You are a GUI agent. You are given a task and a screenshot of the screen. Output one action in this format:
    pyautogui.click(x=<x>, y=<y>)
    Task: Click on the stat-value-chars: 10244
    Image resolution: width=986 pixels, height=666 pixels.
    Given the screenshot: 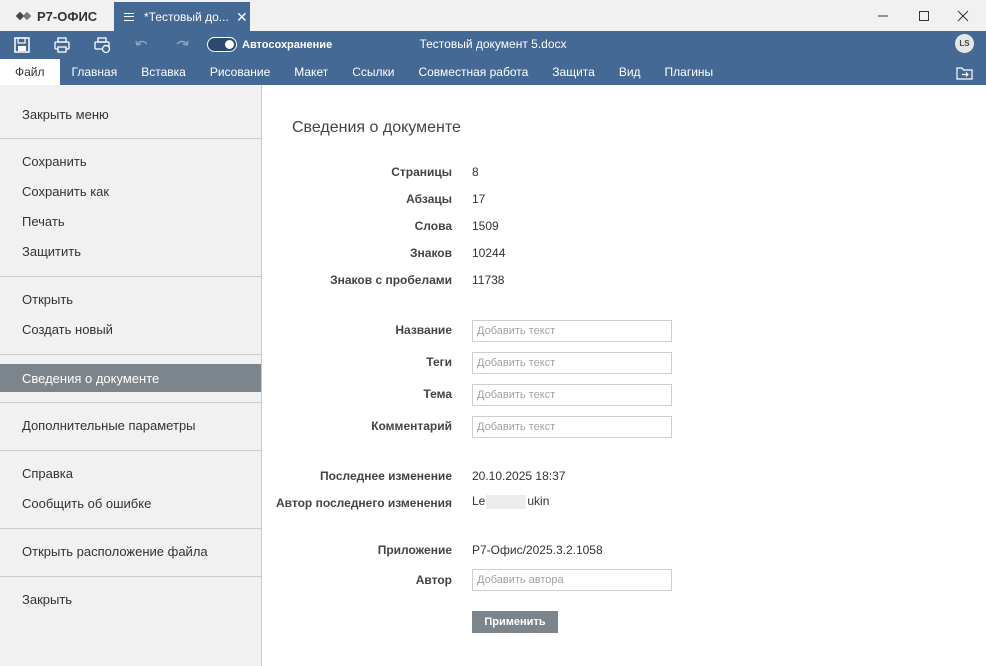 What is the action you would take?
    pyautogui.click(x=489, y=253)
    